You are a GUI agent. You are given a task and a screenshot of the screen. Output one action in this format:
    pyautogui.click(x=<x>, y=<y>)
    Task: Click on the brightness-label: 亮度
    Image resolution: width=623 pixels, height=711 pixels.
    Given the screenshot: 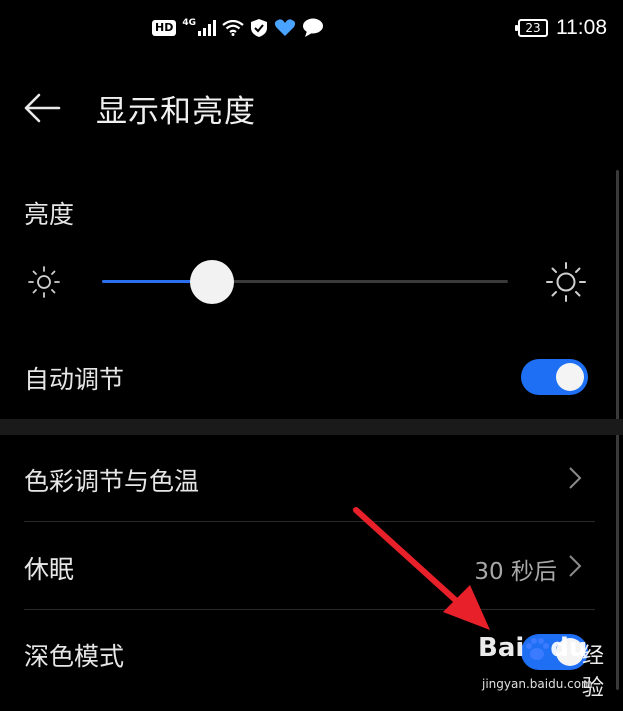 What is the action you would take?
    pyautogui.click(x=49, y=214)
    